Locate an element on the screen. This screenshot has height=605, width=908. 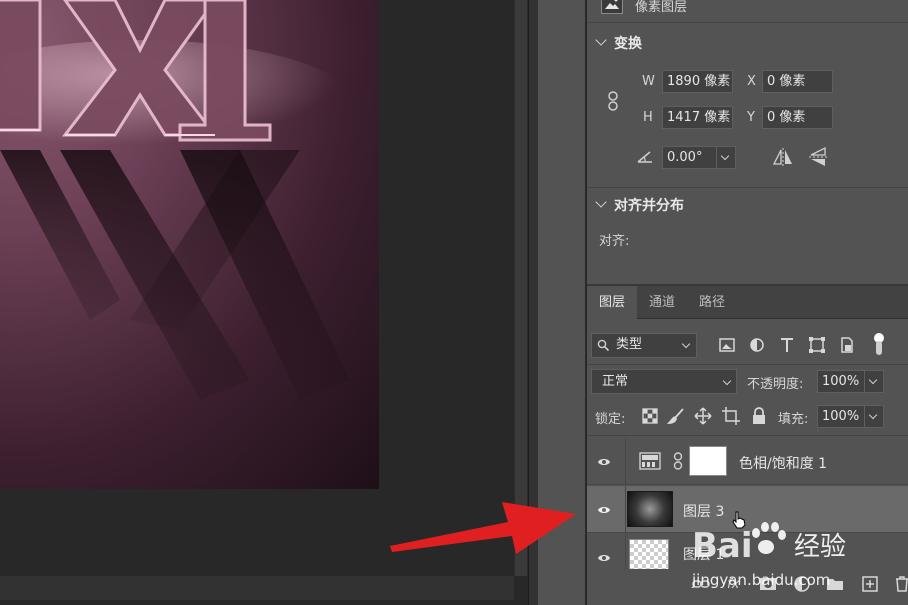
y-field: 0 像素 is located at coordinates (797, 117).